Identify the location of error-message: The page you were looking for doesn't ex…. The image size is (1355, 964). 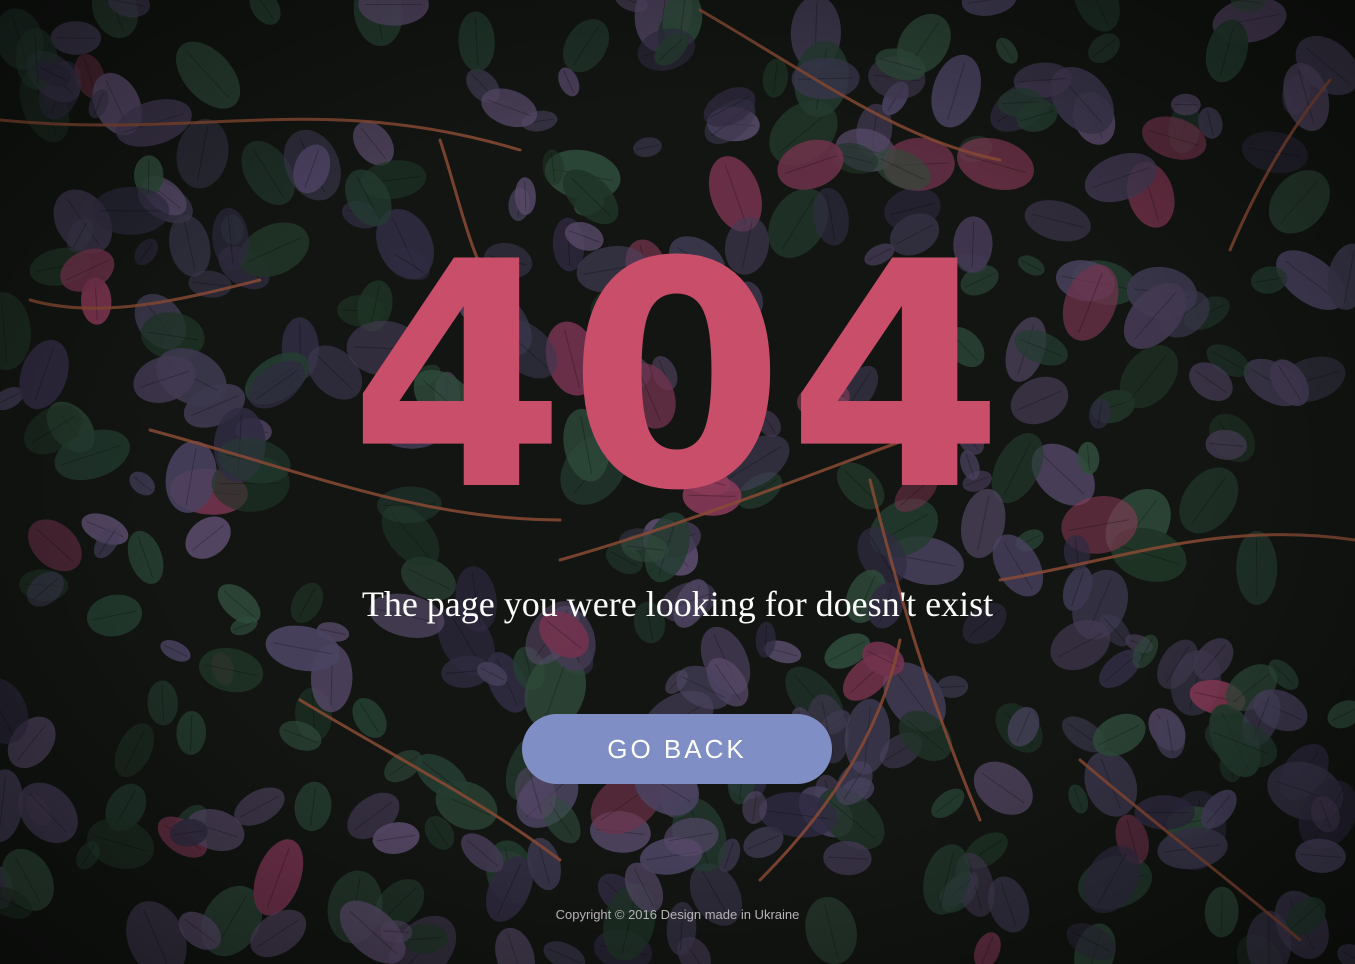
(677, 604).